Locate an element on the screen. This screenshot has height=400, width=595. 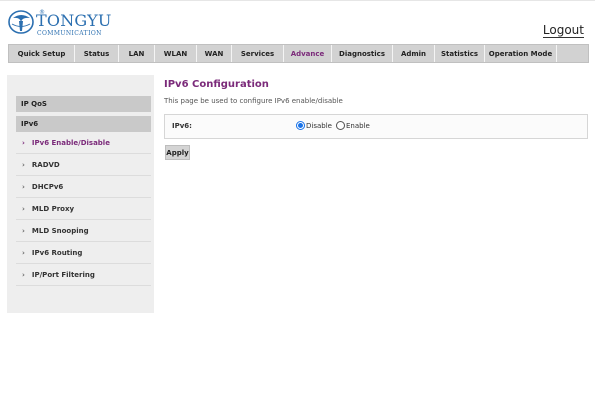
sidebar-item-label: IPv6 Enable/Disable is located at coordinates (70, 142).